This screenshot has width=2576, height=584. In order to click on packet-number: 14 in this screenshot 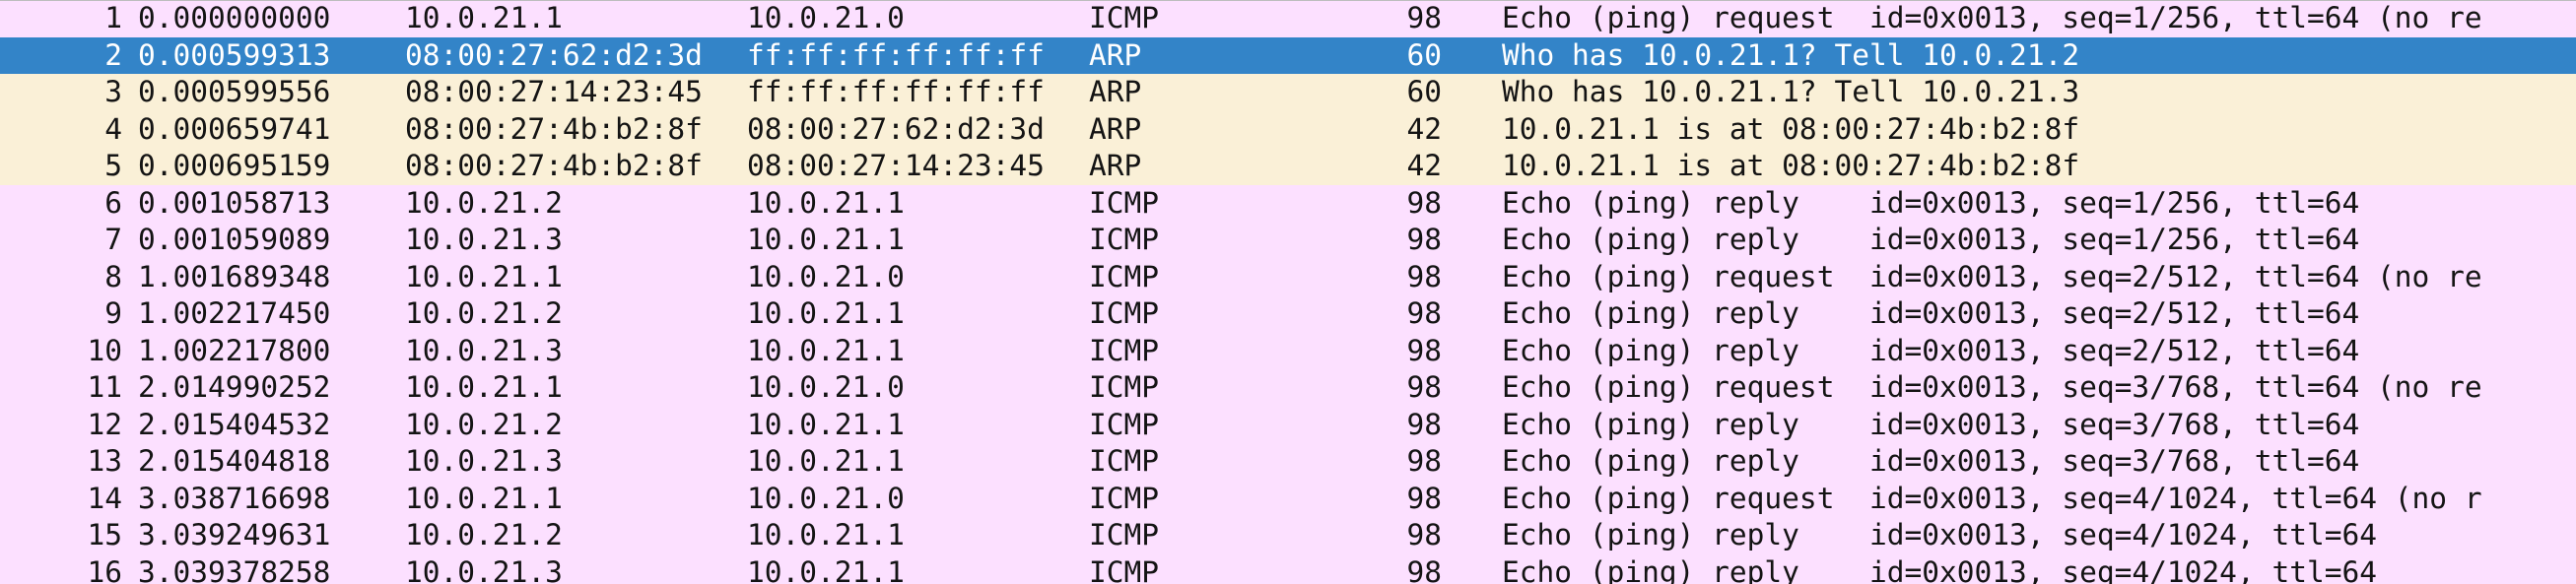, I will do `click(104, 498)`.